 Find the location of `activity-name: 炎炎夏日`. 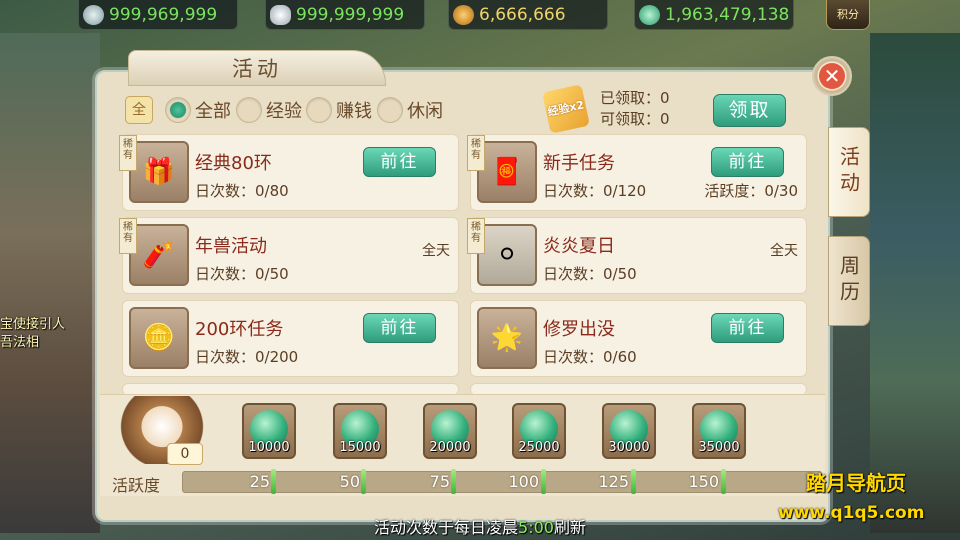

activity-name: 炎炎夏日 is located at coordinates (579, 246).